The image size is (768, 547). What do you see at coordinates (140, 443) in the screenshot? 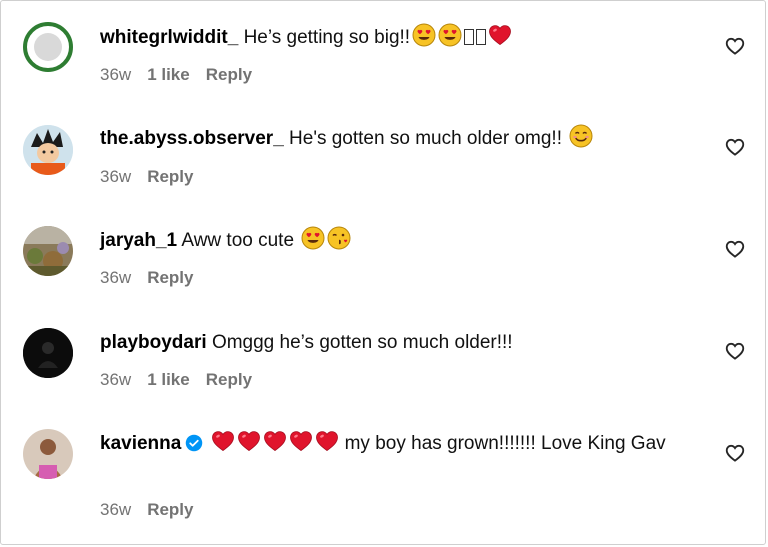
I see `comment-username: kavienna` at bounding box center [140, 443].